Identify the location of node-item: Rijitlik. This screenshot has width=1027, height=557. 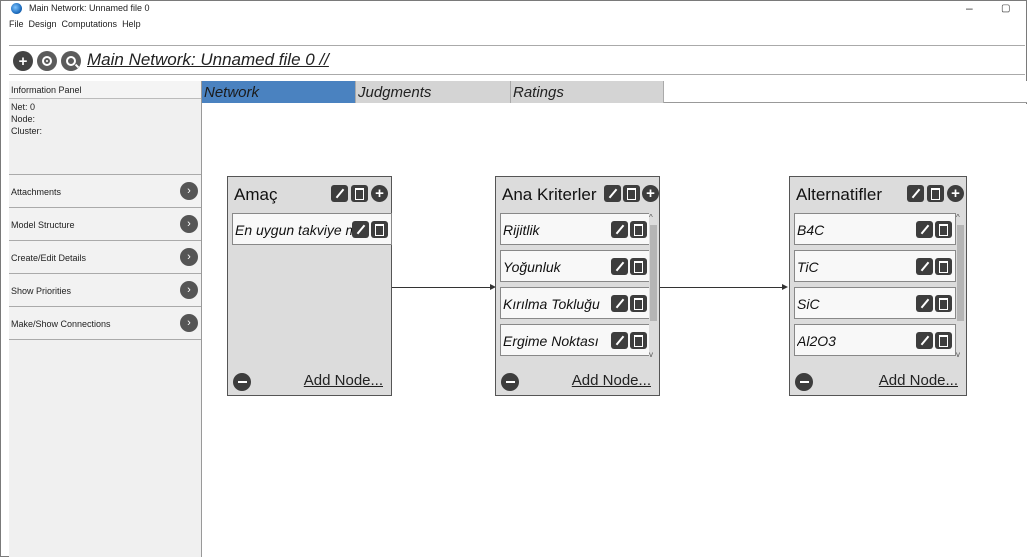
(575, 229).